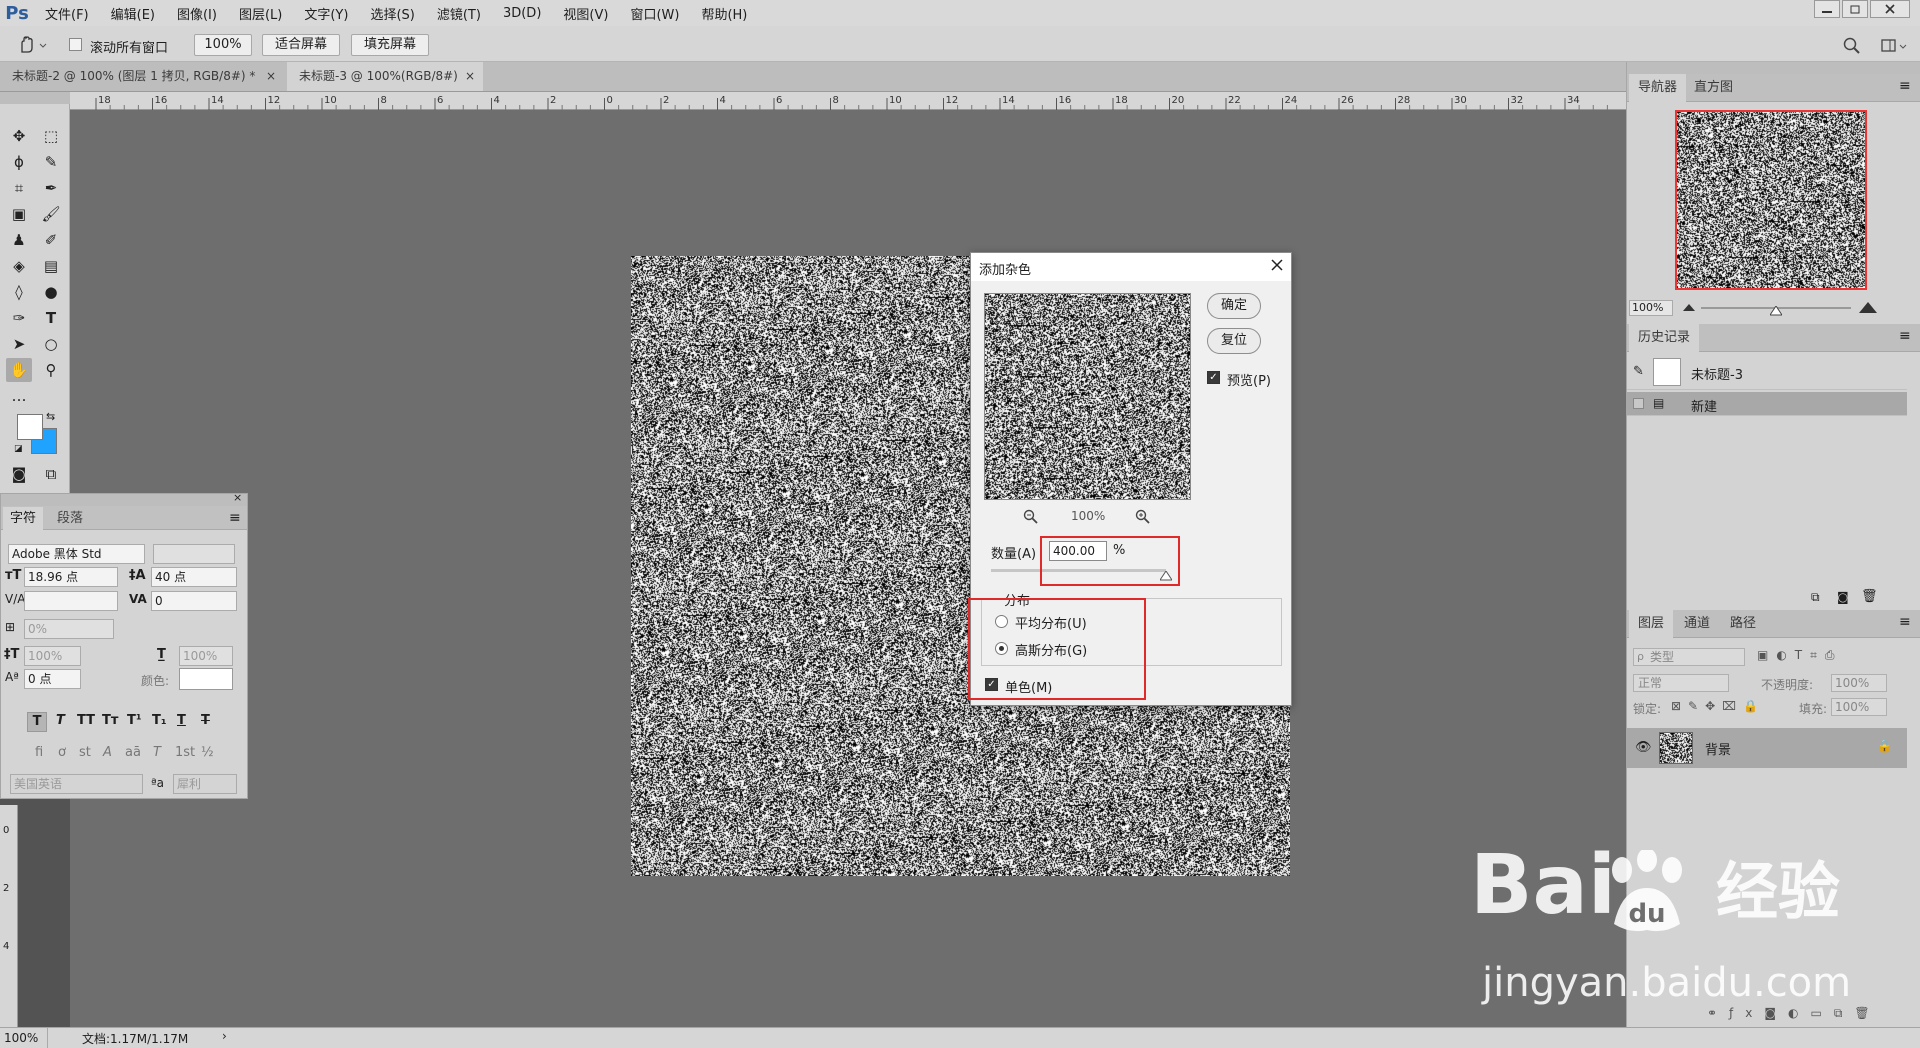  What do you see at coordinates (51, 318) in the screenshot?
I see `type-tool-icon: T` at bounding box center [51, 318].